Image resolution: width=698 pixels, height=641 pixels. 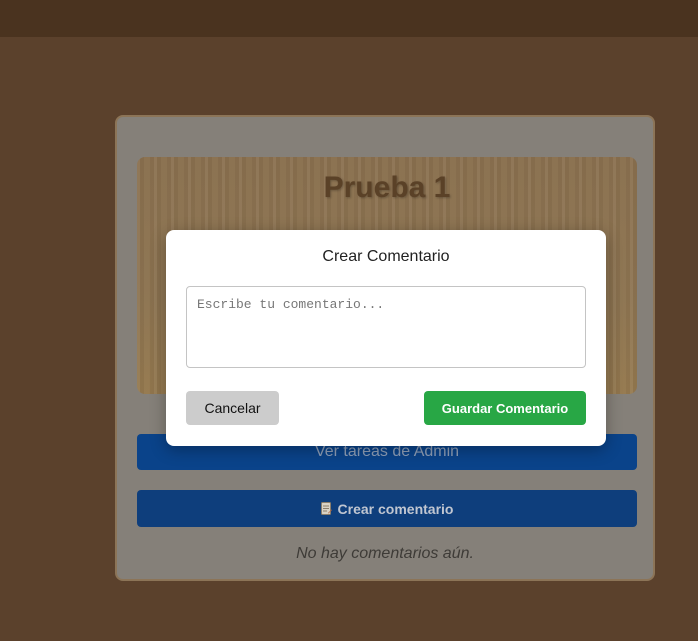 What do you see at coordinates (349, 18) in the screenshot?
I see `top-bar` at bounding box center [349, 18].